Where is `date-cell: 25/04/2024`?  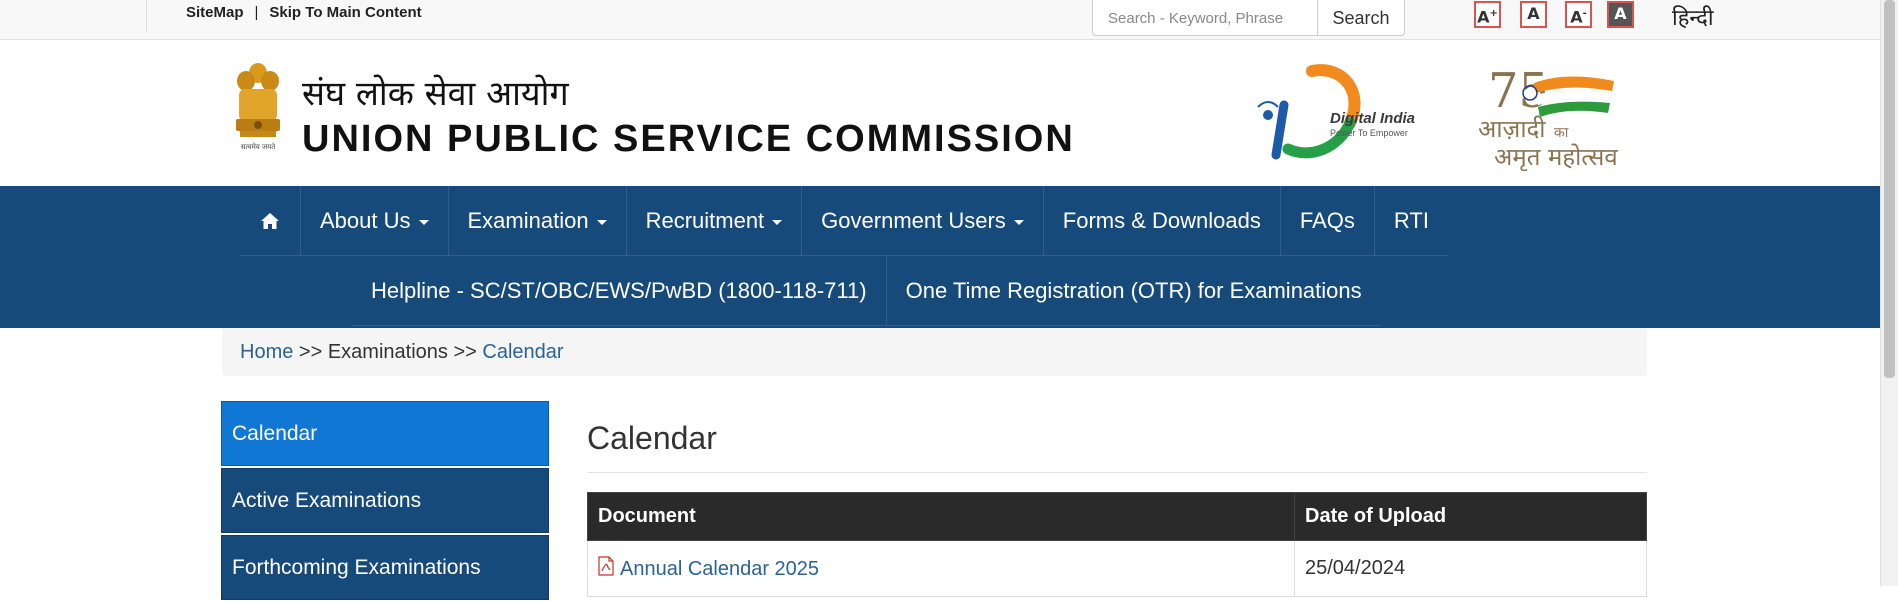 date-cell: 25/04/2024 is located at coordinates (1470, 568).